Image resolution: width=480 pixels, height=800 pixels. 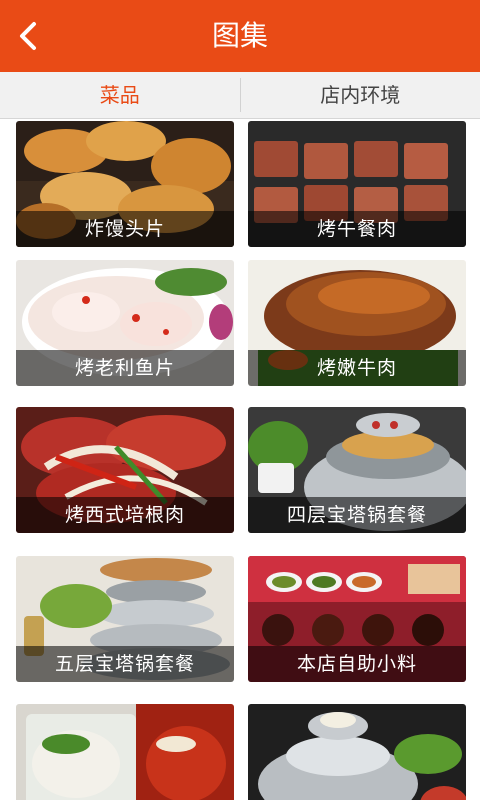 I want to click on item-caption: 炸馒头片, so click(x=125, y=229).